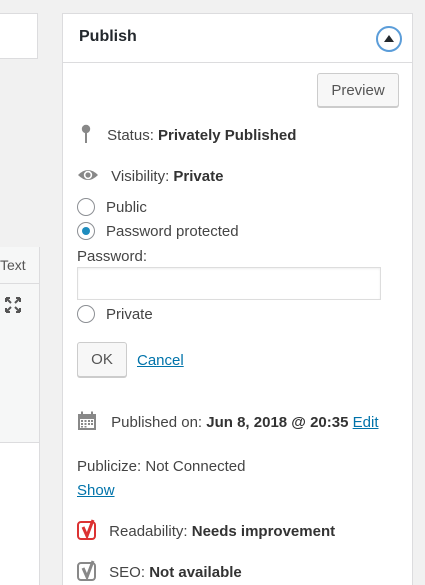  I want to click on radio-private, so click(86, 314).